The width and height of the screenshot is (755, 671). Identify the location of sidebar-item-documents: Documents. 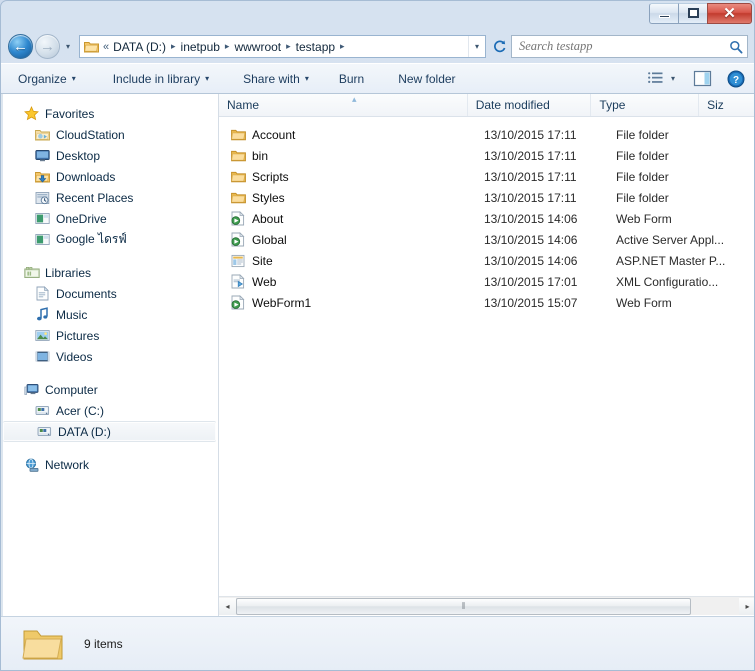
(109, 293).